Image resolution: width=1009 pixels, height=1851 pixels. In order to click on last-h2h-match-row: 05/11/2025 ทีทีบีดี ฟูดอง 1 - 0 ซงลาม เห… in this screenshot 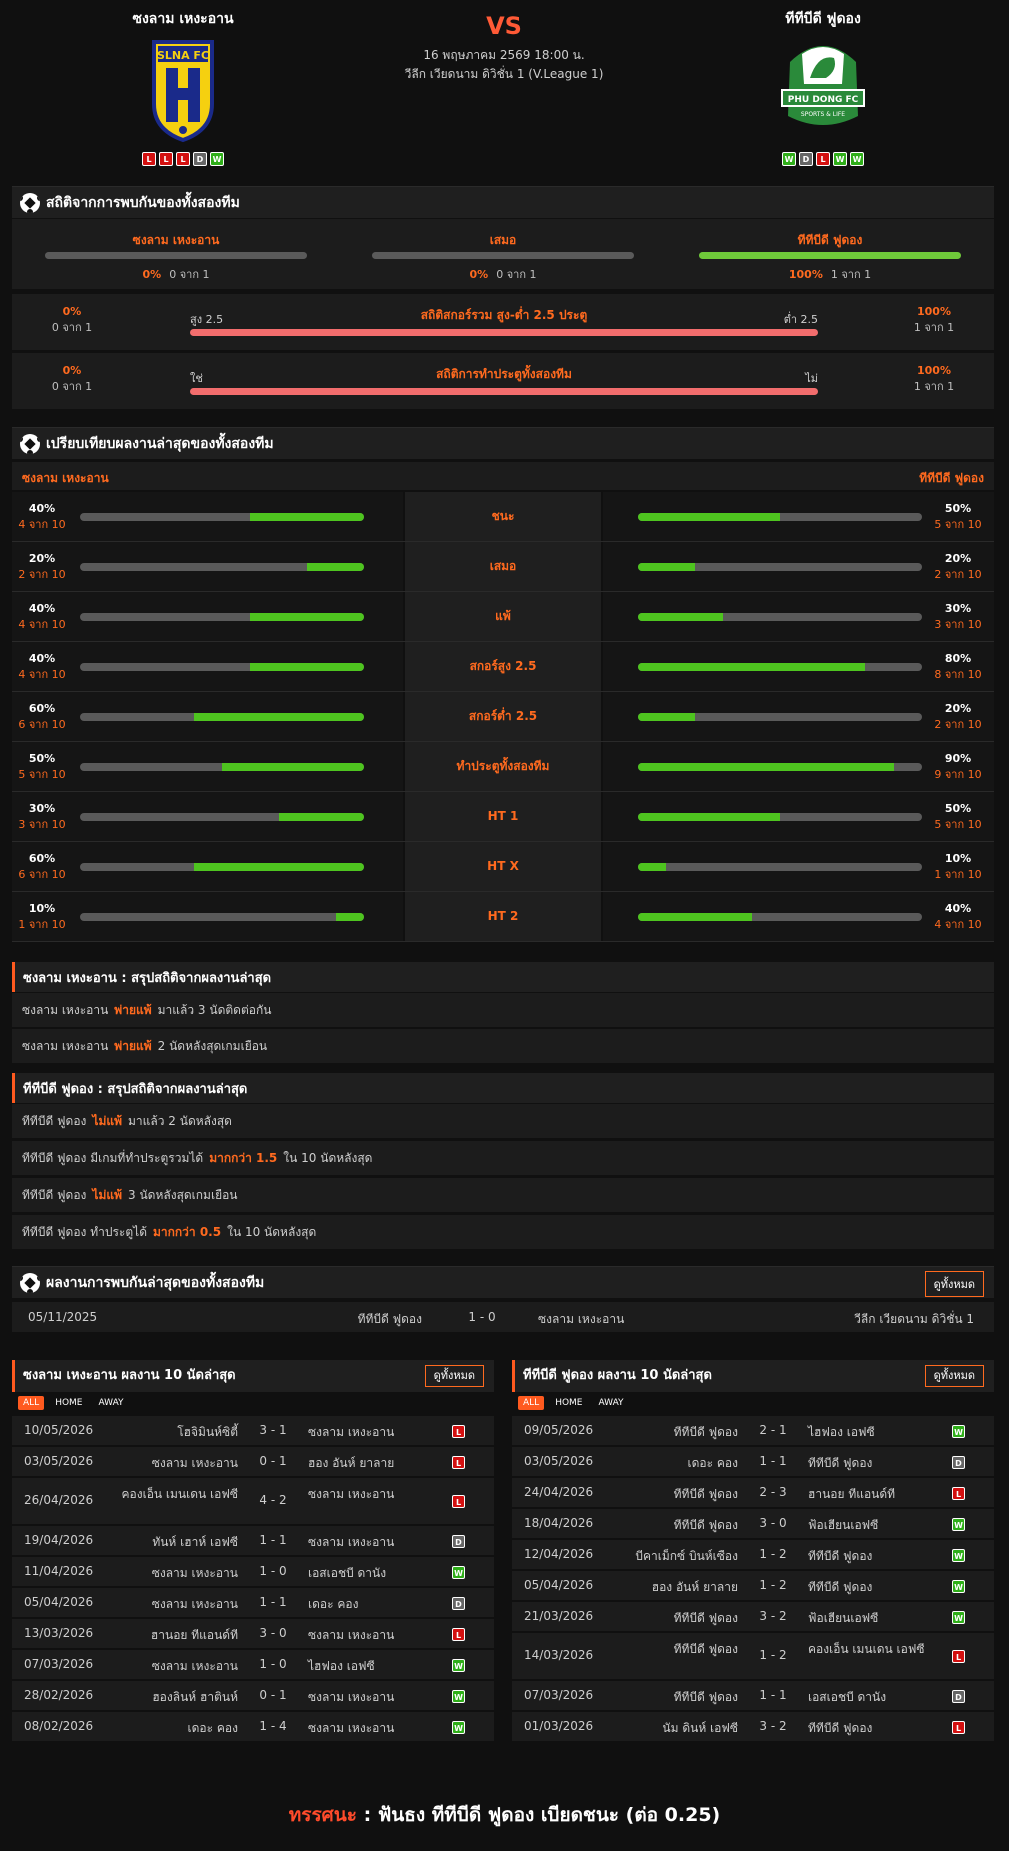, I will do `click(503, 1317)`.